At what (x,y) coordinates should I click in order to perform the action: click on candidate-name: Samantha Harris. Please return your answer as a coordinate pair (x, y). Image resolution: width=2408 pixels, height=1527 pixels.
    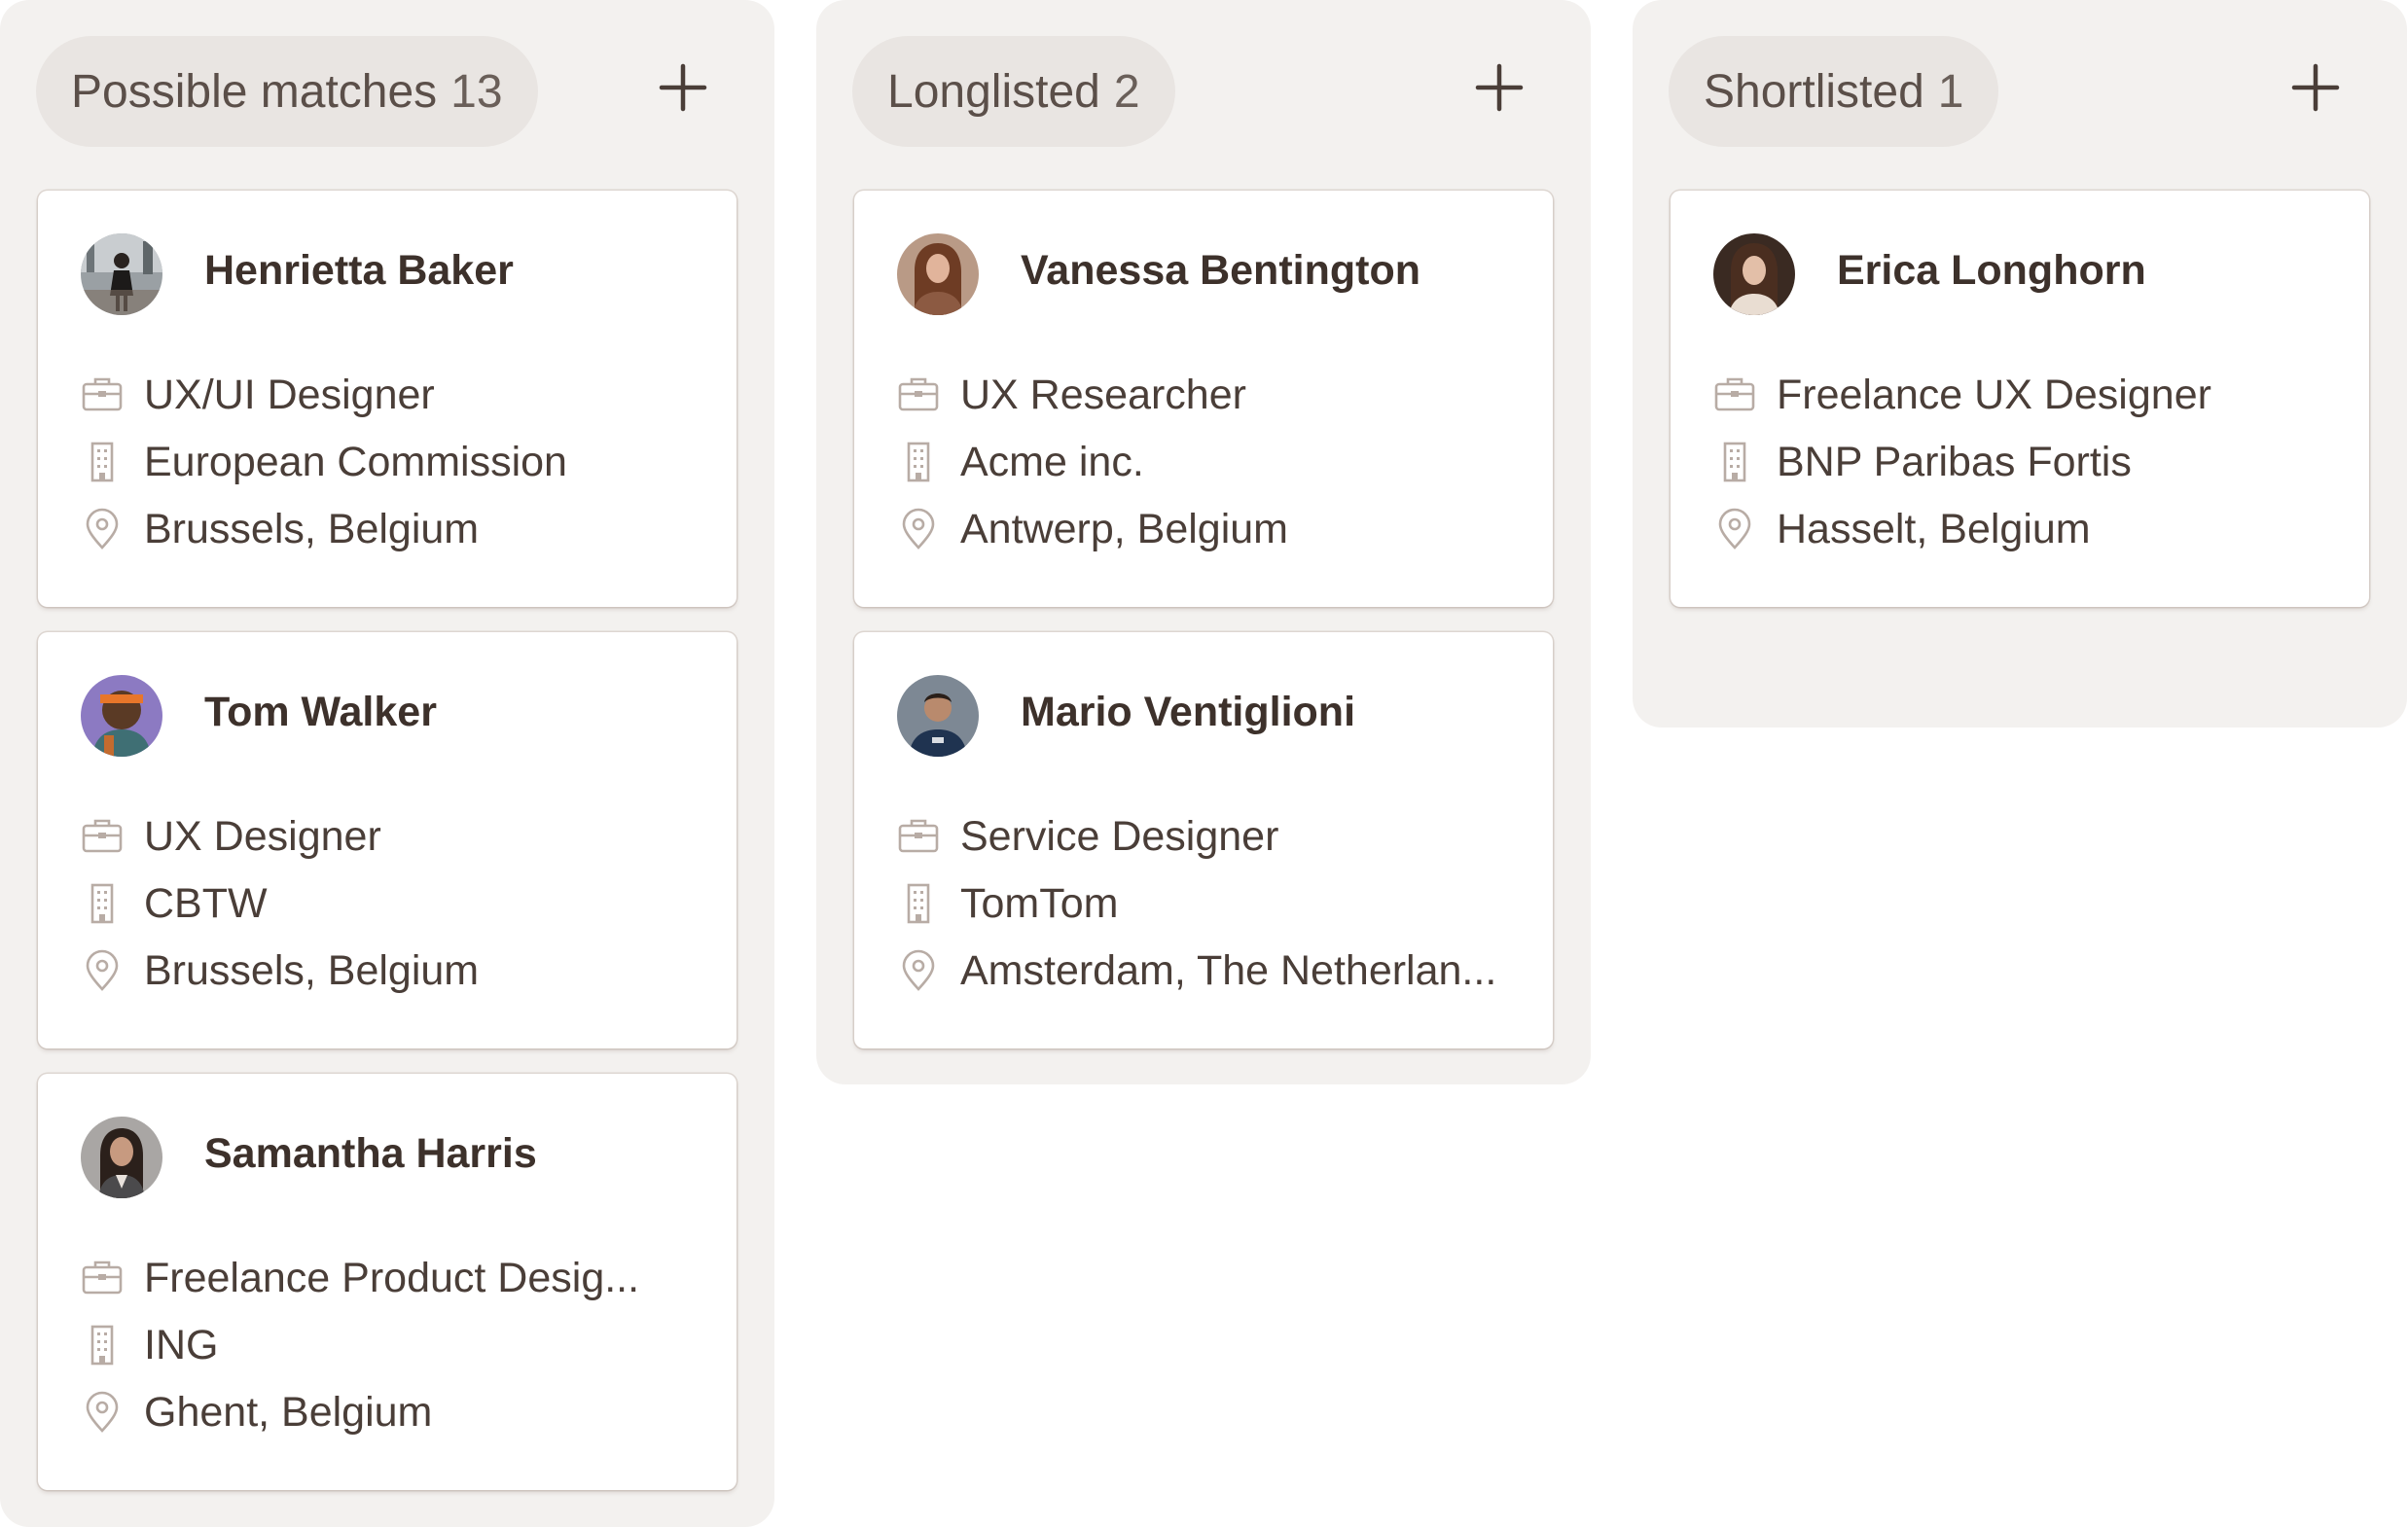
    Looking at the image, I should click on (370, 1154).